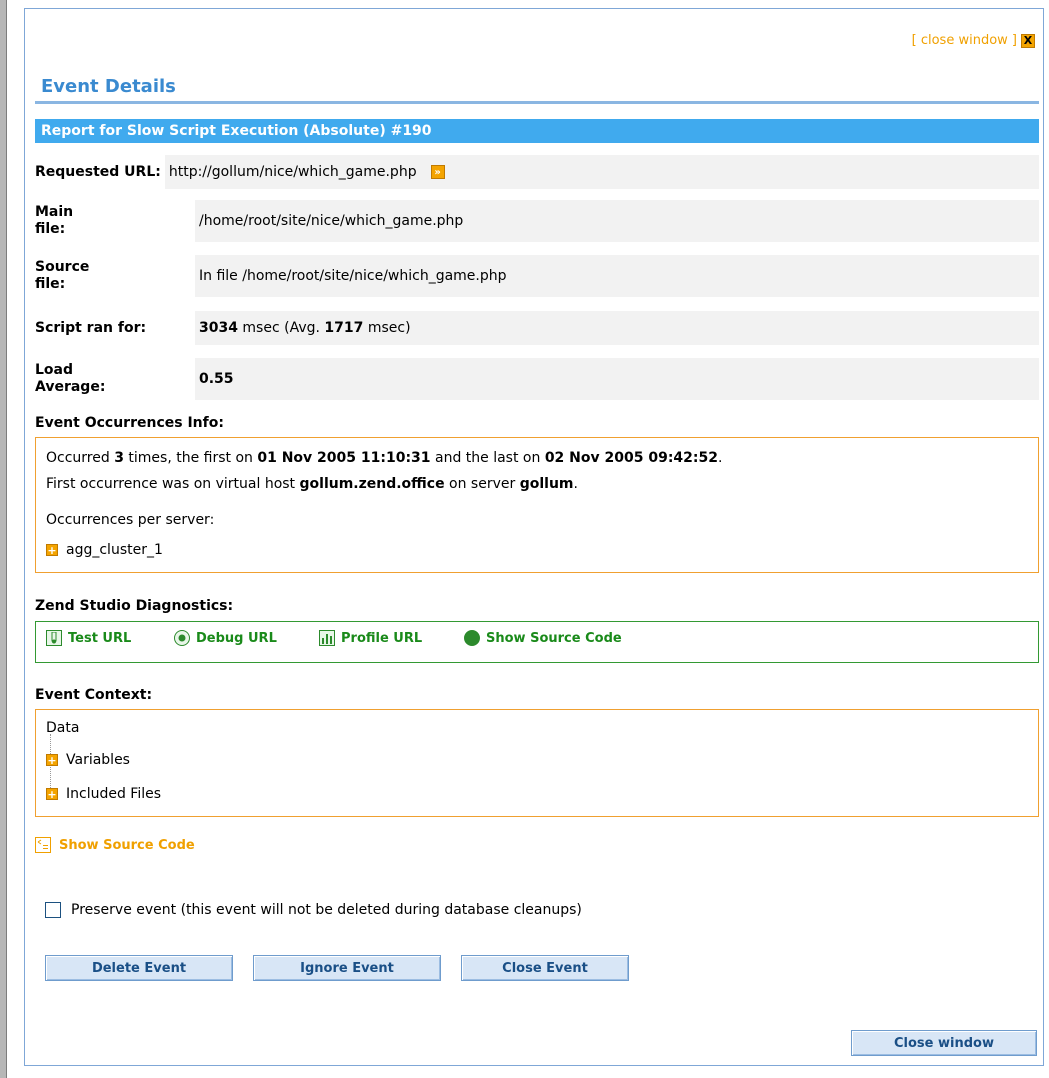 This screenshot has height=1078, width=1049. What do you see at coordinates (139, 968) in the screenshot?
I see `delete-event-button: Delete Event` at bounding box center [139, 968].